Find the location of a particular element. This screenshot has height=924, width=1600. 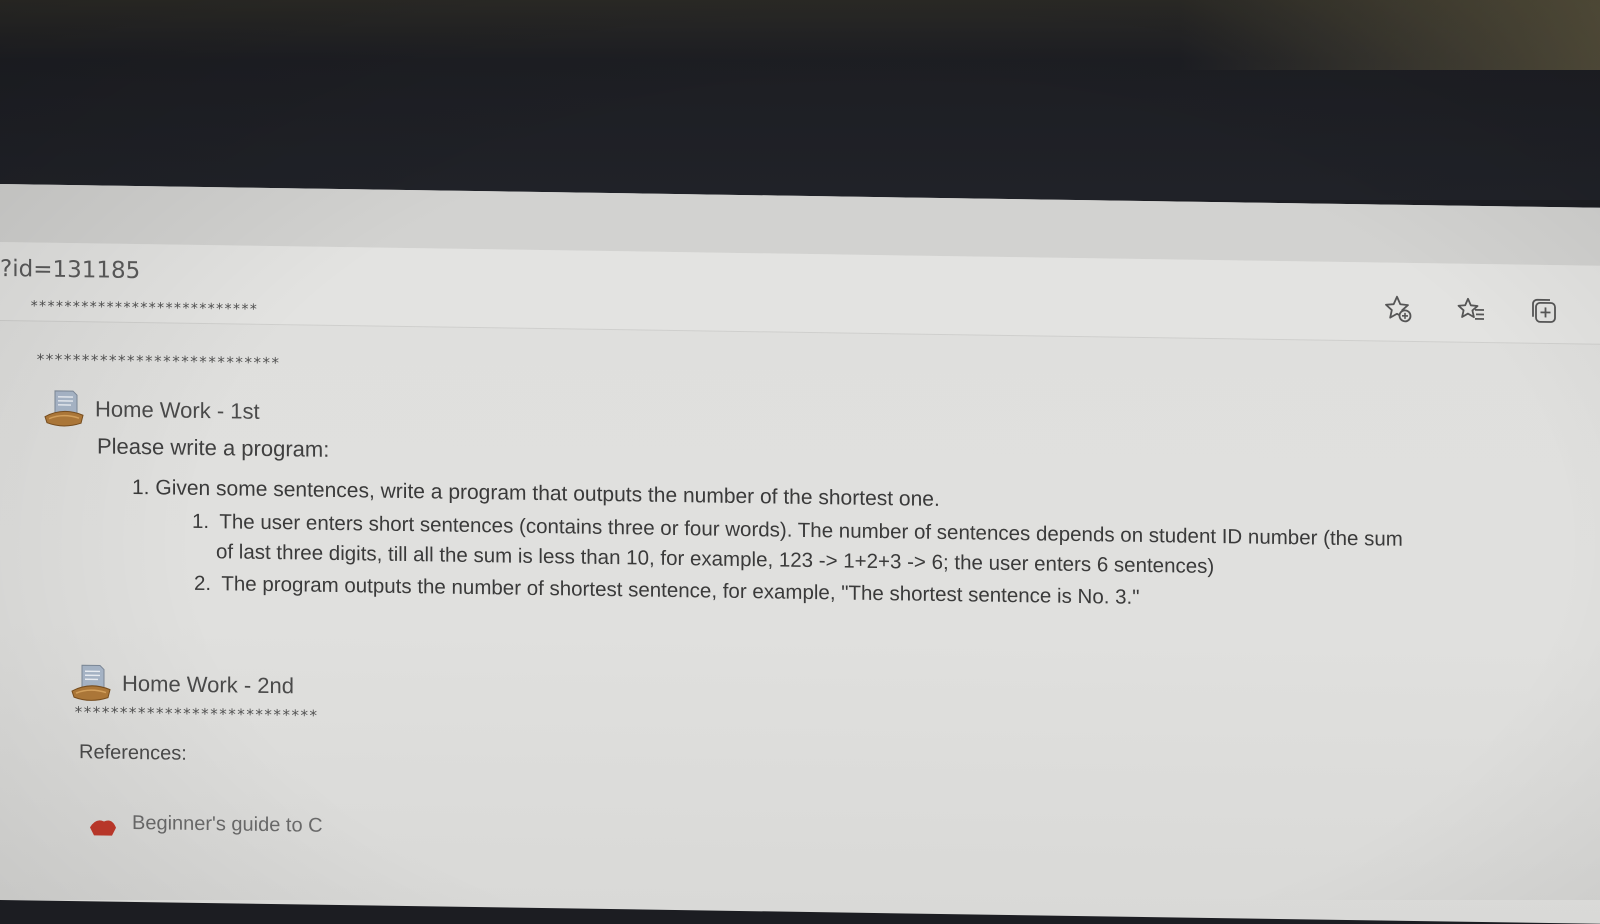

add-to-favorites-icon is located at coordinates (1398, 309).